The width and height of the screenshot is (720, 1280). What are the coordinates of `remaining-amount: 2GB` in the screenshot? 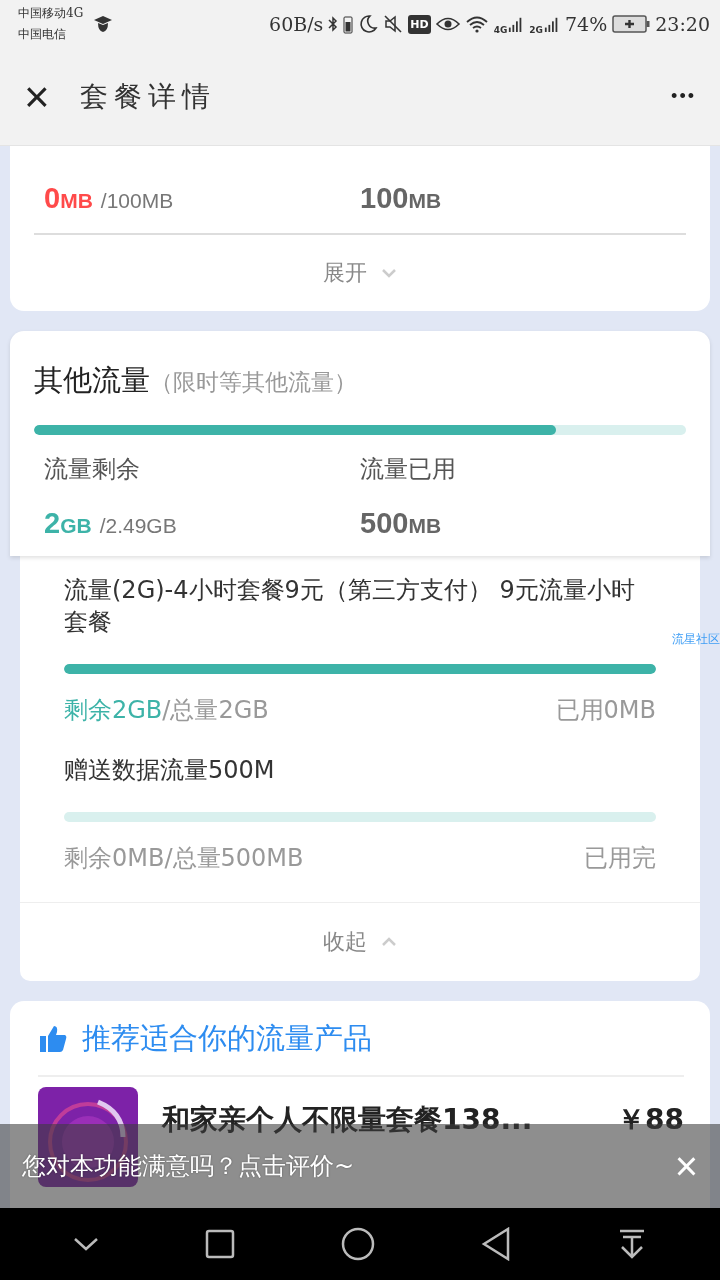 It's located at (68, 523).